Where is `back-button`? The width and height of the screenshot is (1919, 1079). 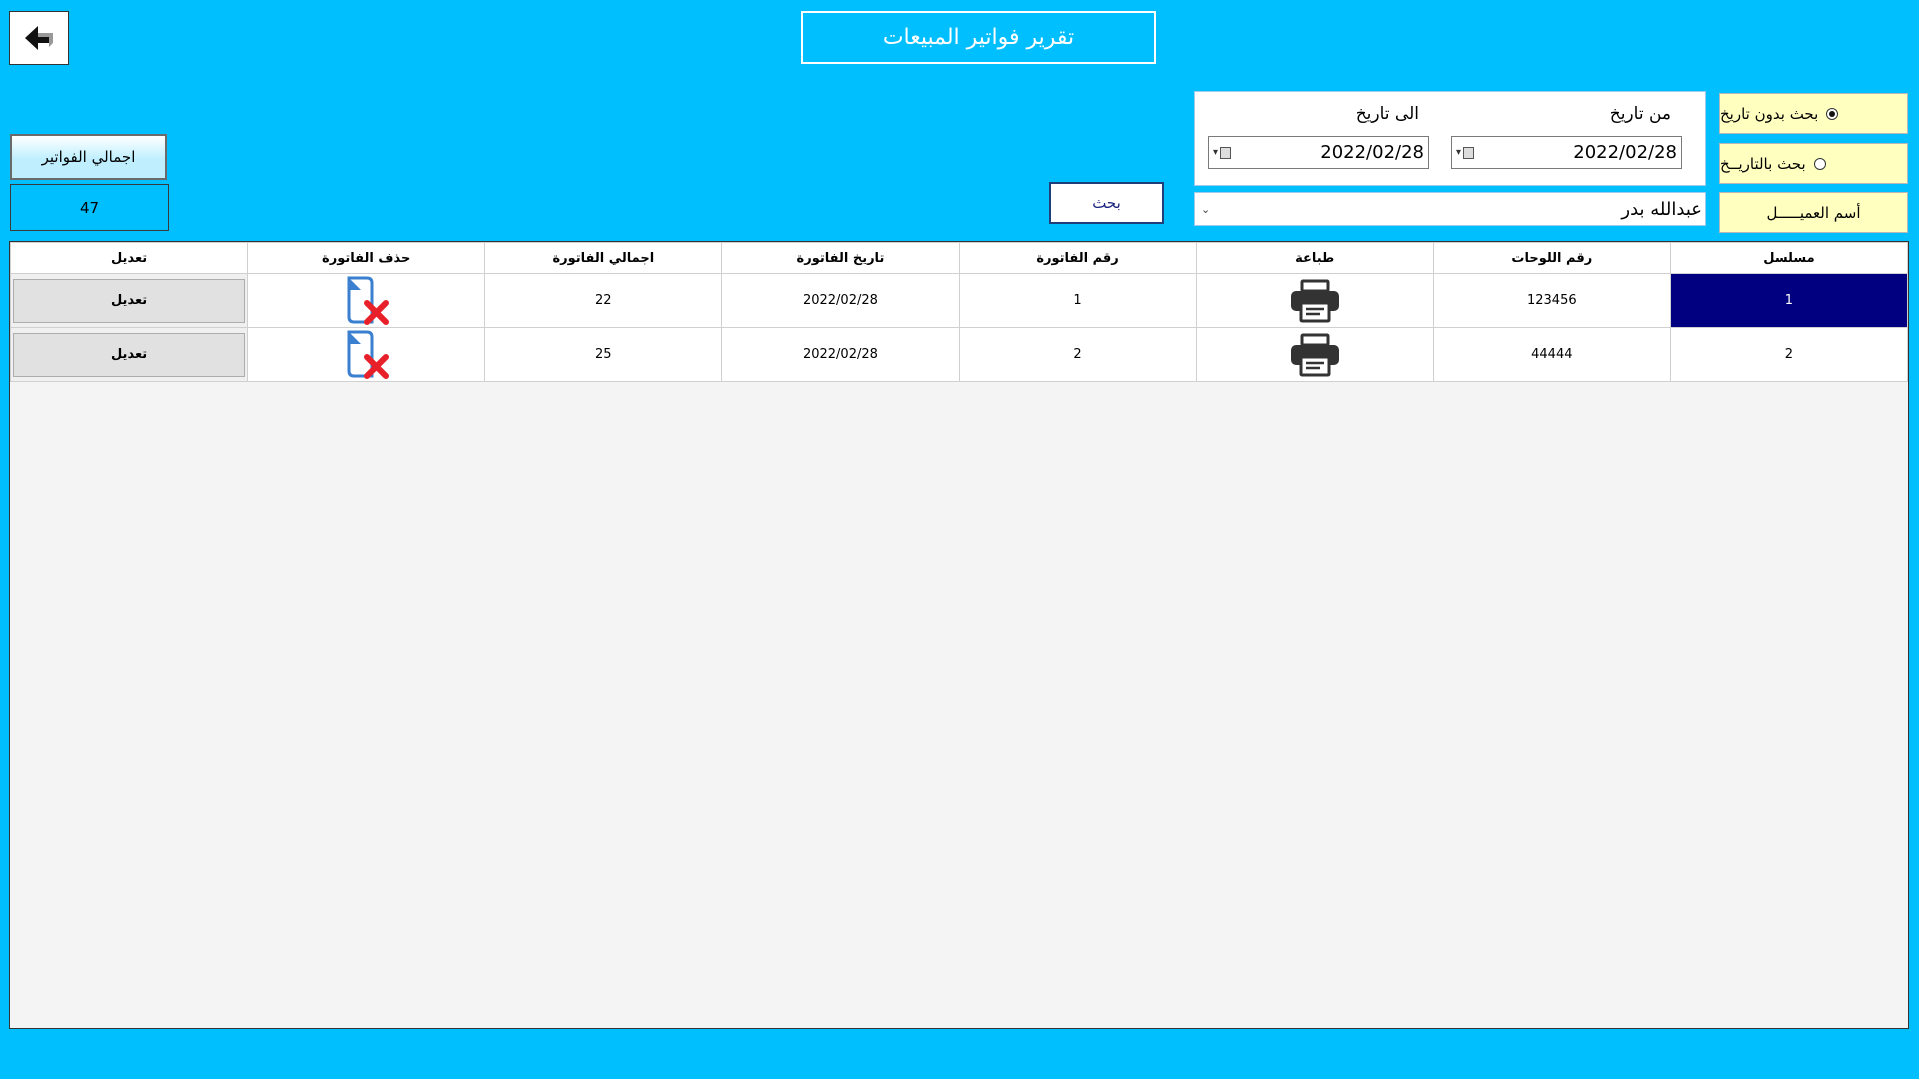
back-button is located at coordinates (39, 38).